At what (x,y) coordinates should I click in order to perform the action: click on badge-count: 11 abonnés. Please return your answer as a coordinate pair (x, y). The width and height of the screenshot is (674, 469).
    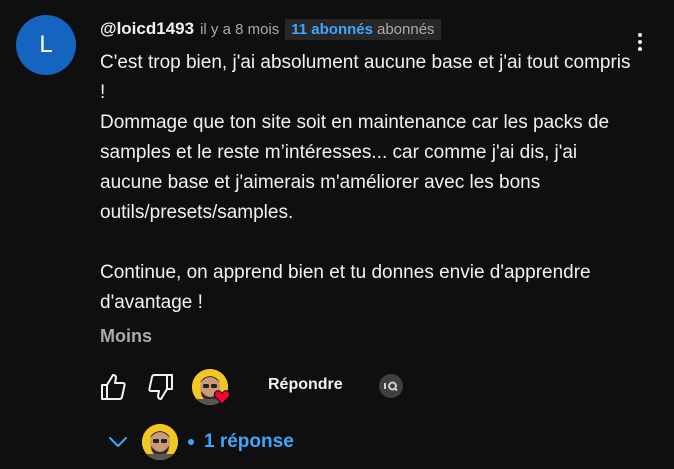
    Looking at the image, I should click on (332, 29).